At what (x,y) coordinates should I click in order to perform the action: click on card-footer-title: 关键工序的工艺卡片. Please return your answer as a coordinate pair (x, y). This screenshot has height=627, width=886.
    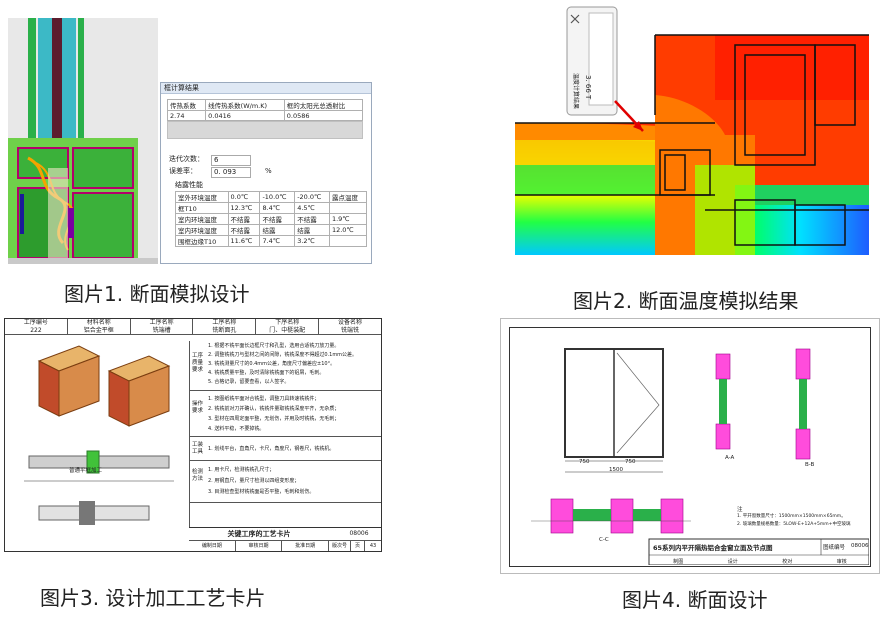
    Looking at the image, I should click on (259, 534).